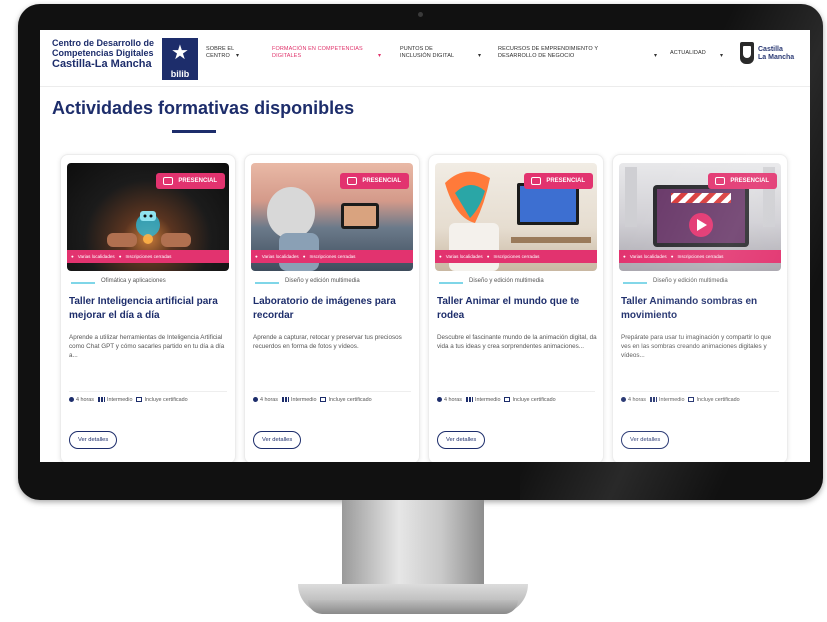  I want to click on region-logo-line-2: La Mancha, so click(776, 57).